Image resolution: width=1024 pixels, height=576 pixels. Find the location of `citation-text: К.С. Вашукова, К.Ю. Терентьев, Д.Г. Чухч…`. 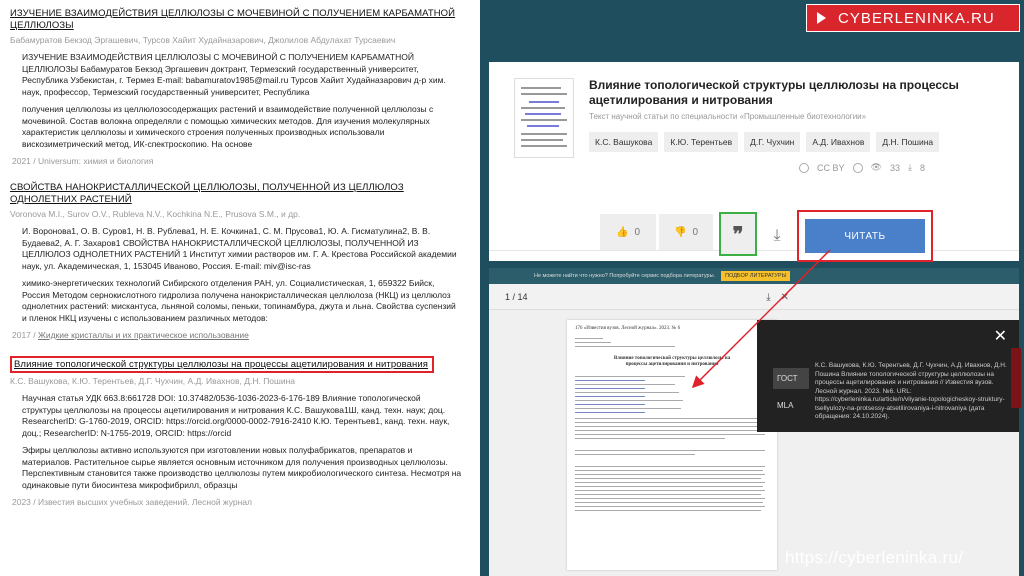

citation-text: К.С. Вашукова, К.Ю. Терентьев, Д.Г. Чухч… is located at coordinates (911, 391).